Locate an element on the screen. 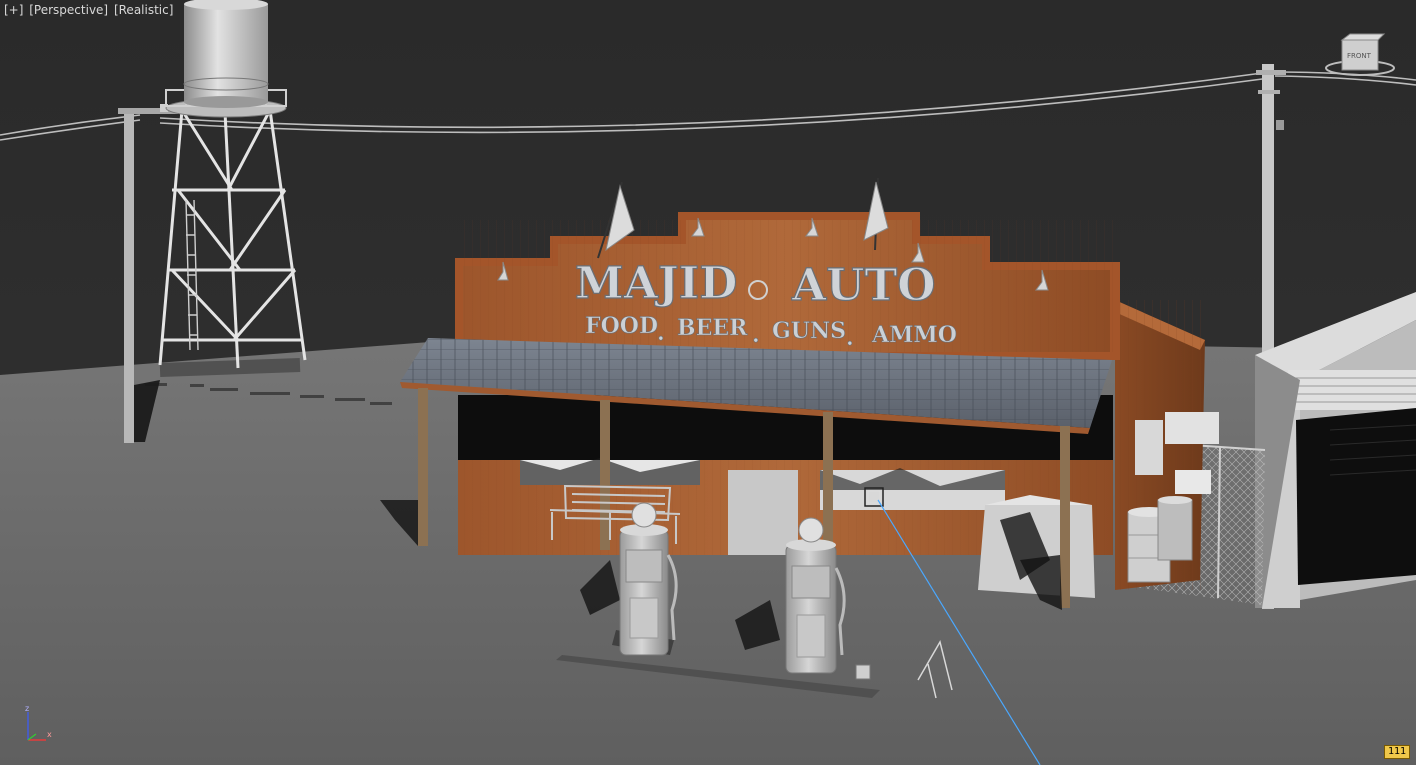 Image resolution: width=1416 pixels, height=765 pixels. tagline-ammo: AMMO is located at coordinates (914, 335).